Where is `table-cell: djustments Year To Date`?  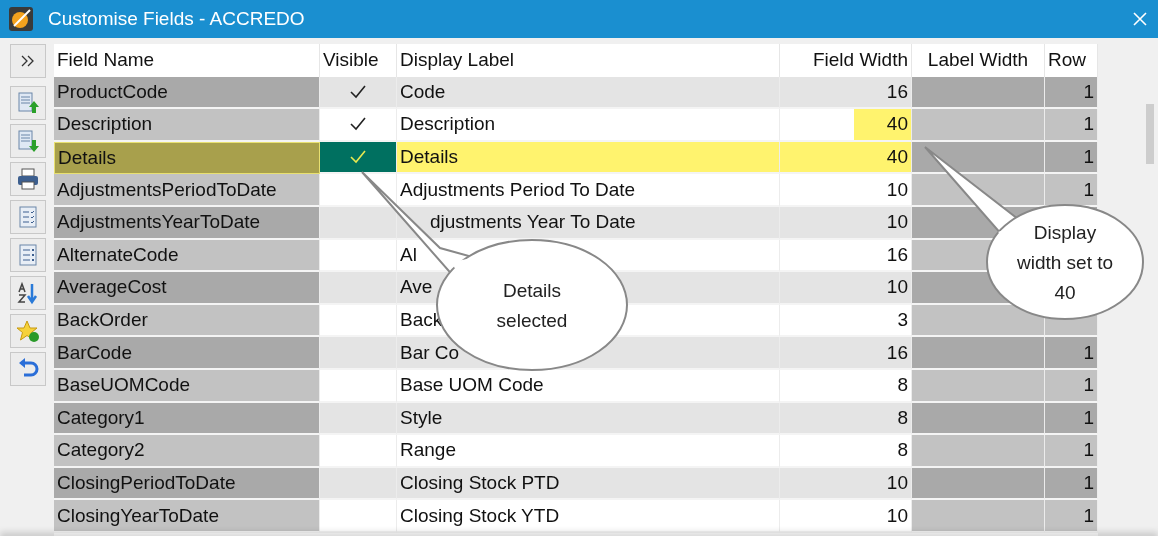 table-cell: djustments Year To Date is located at coordinates (588, 223).